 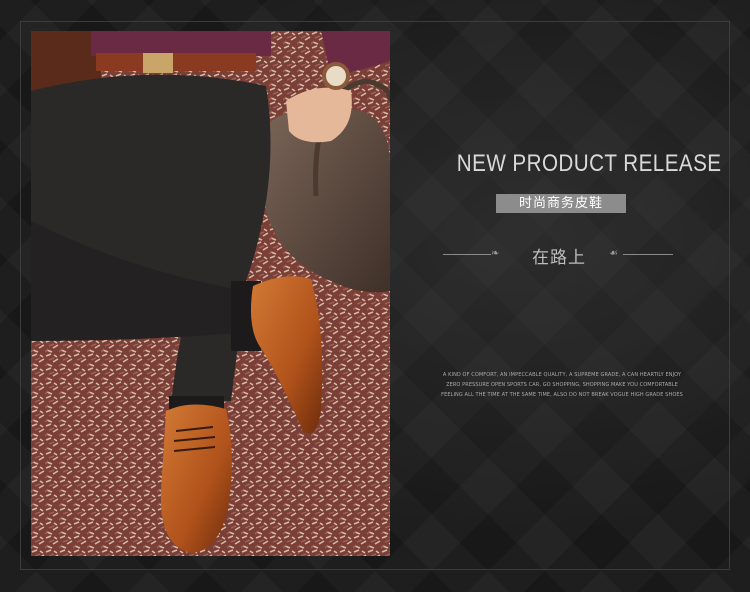 I want to click on tagline-row: ❧ 在路上 ☙, so click(x=558, y=255).